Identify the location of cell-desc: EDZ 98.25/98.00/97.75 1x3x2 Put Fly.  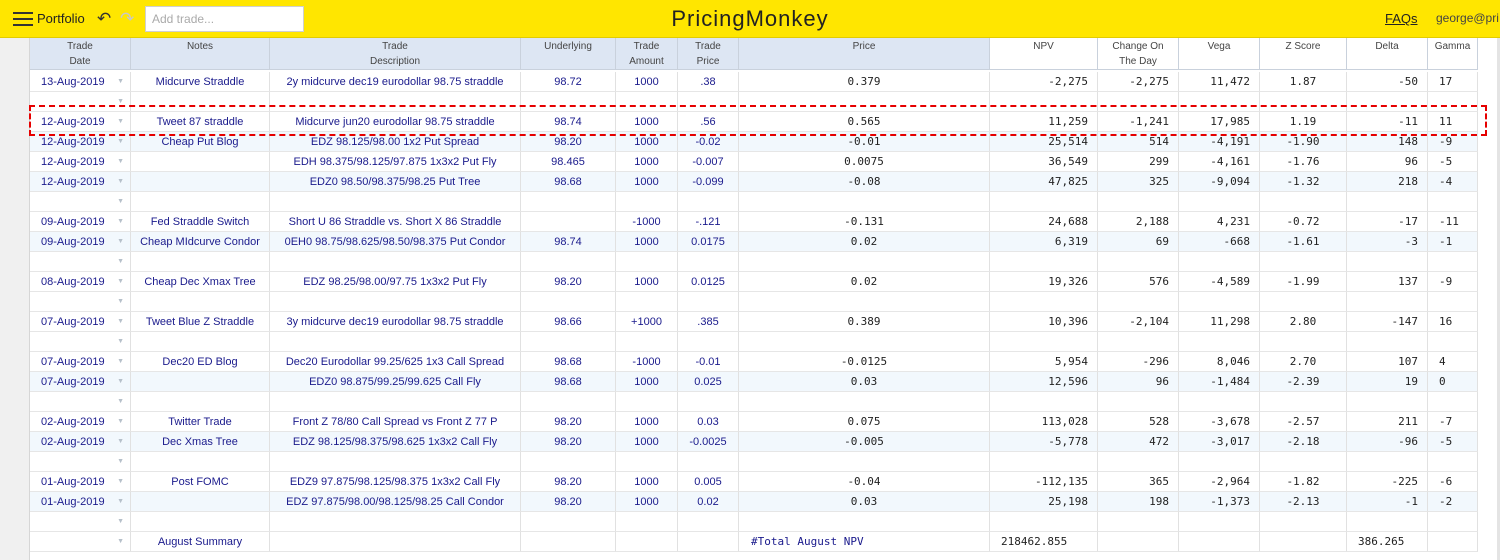
(395, 282).